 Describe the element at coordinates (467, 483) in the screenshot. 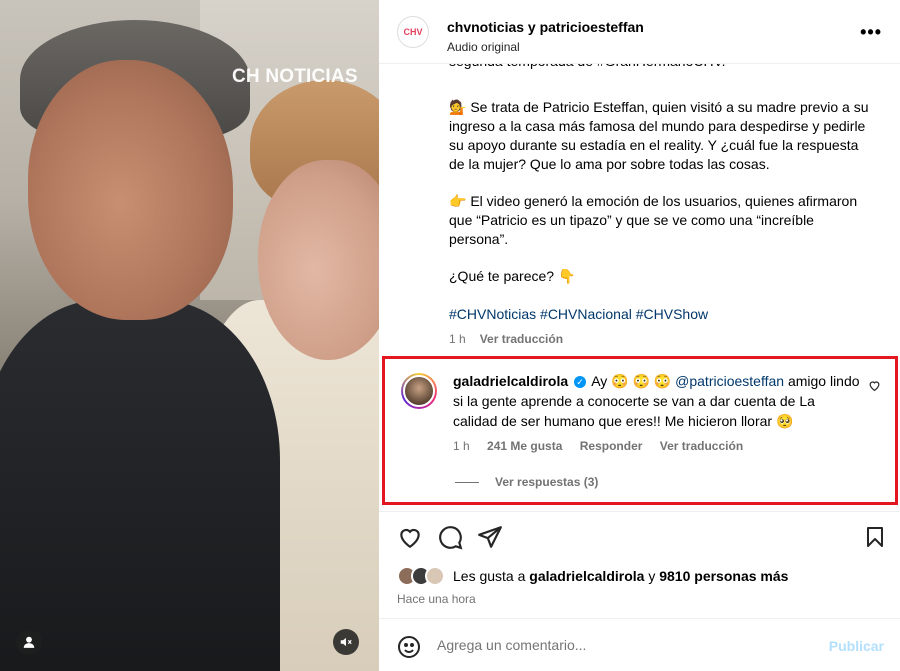

I see `replies-divider` at that location.